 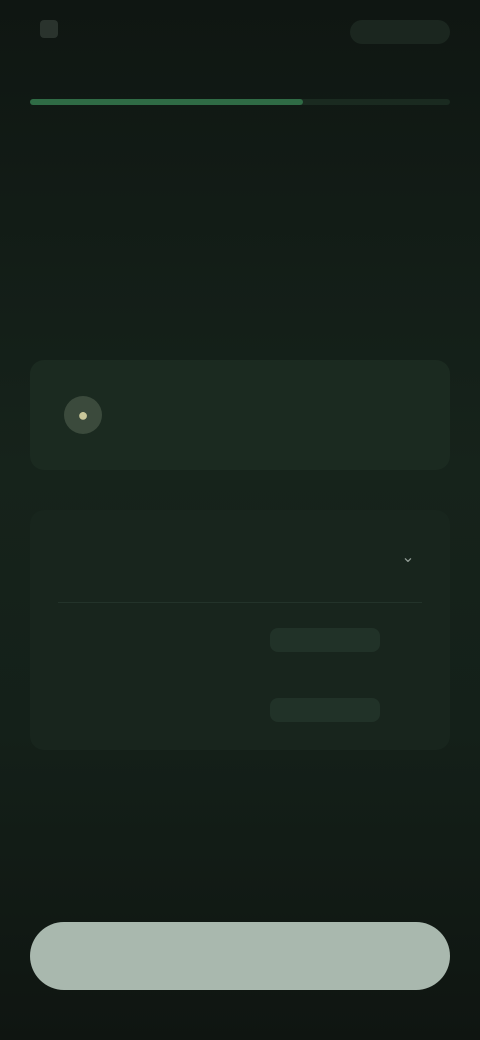 What do you see at coordinates (272, 430) in the screenshot?
I see `notice-body` at bounding box center [272, 430].